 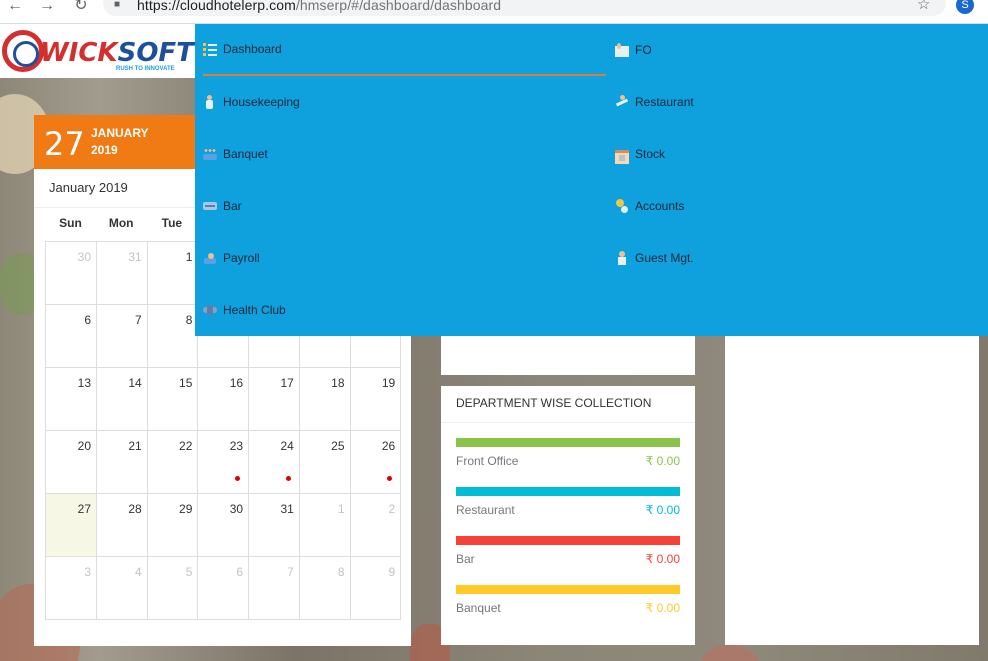 I want to click on menu-item-label: Payroll, so click(x=241, y=258).